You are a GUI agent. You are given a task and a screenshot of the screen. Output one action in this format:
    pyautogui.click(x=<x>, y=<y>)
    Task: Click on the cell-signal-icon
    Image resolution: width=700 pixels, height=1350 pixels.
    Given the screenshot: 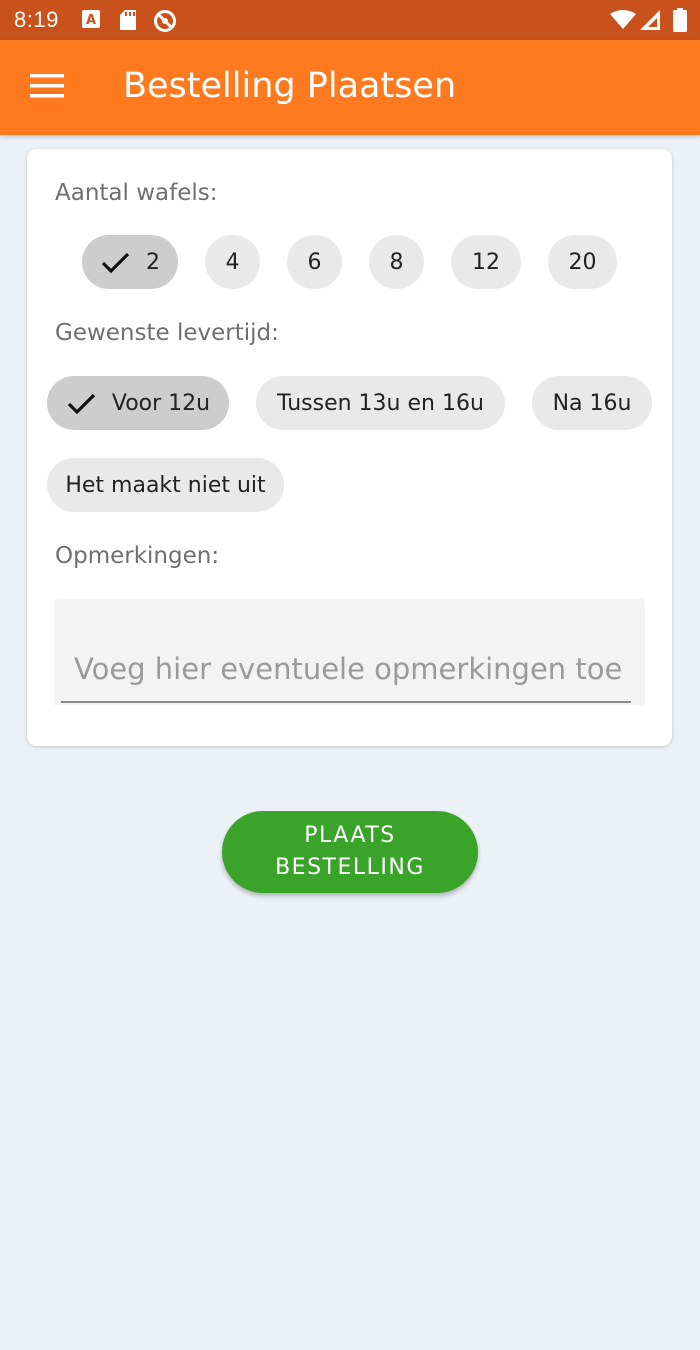 What is the action you would take?
    pyautogui.click(x=650, y=22)
    